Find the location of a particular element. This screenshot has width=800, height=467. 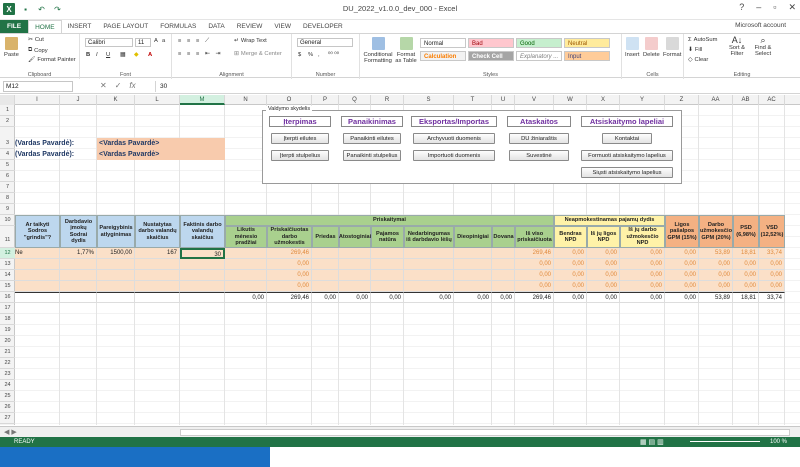

find-select-button: ⌕ Find & Select is located at coordinates (763, 47).